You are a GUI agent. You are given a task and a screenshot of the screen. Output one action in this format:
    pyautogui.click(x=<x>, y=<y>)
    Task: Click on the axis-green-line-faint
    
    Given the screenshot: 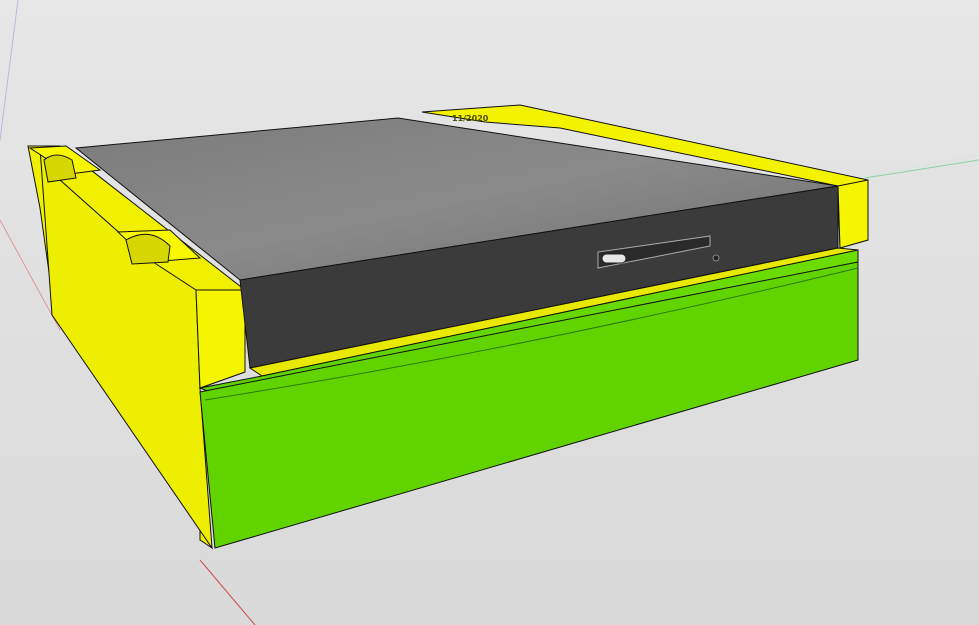 What is the action you would take?
    pyautogui.click(x=919, y=166)
    